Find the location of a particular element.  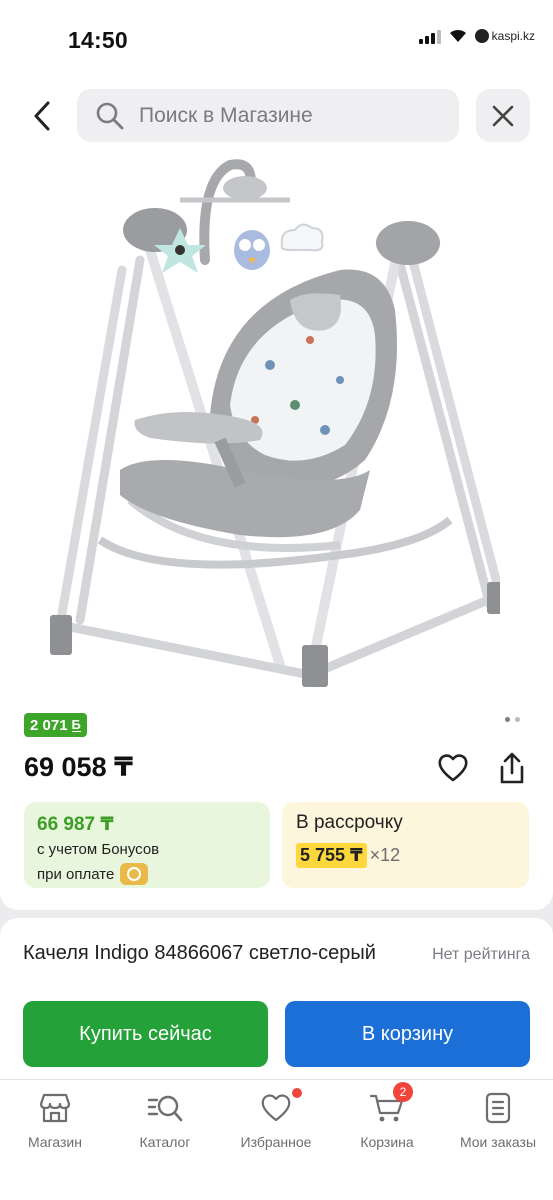

installment-monthly: 5 755 ₸ is located at coordinates (331, 855).